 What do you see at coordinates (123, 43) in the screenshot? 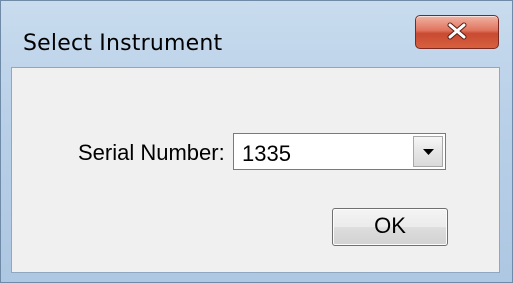
I see `window-title: Select Instrument` at bounding box center [123, 43].